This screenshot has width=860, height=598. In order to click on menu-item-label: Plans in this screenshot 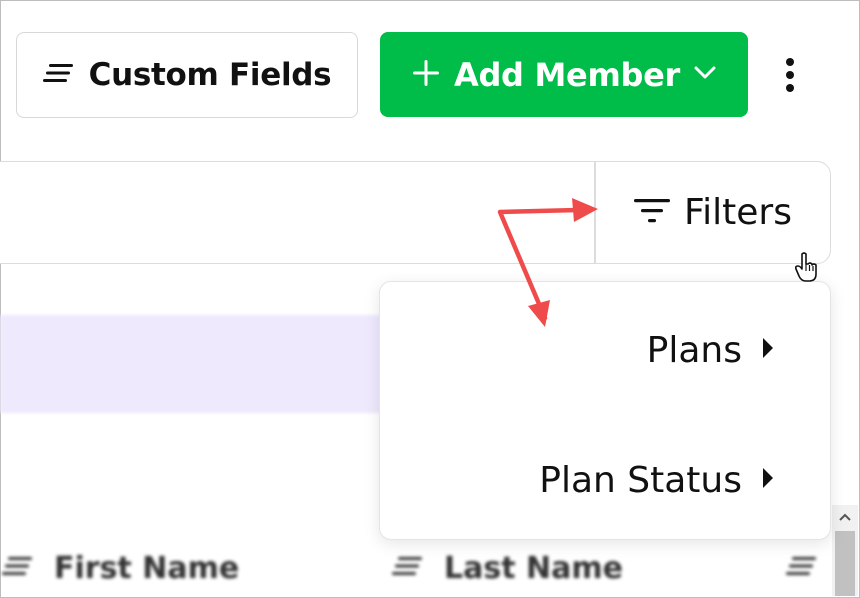, I will do `click(694, 350)`.